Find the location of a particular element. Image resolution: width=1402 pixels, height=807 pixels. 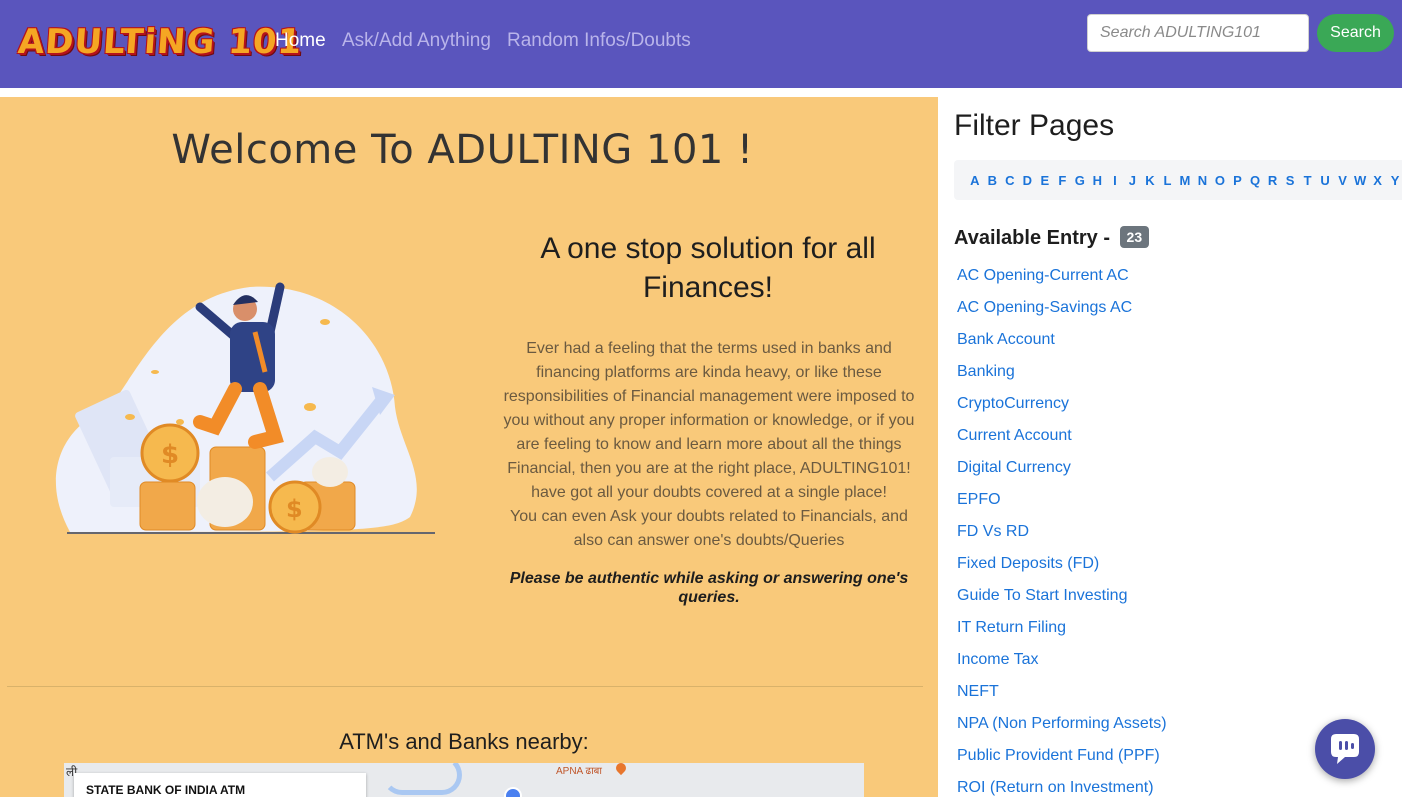

entry-link: FD Vs RD is located at coordinates (1062, 535).